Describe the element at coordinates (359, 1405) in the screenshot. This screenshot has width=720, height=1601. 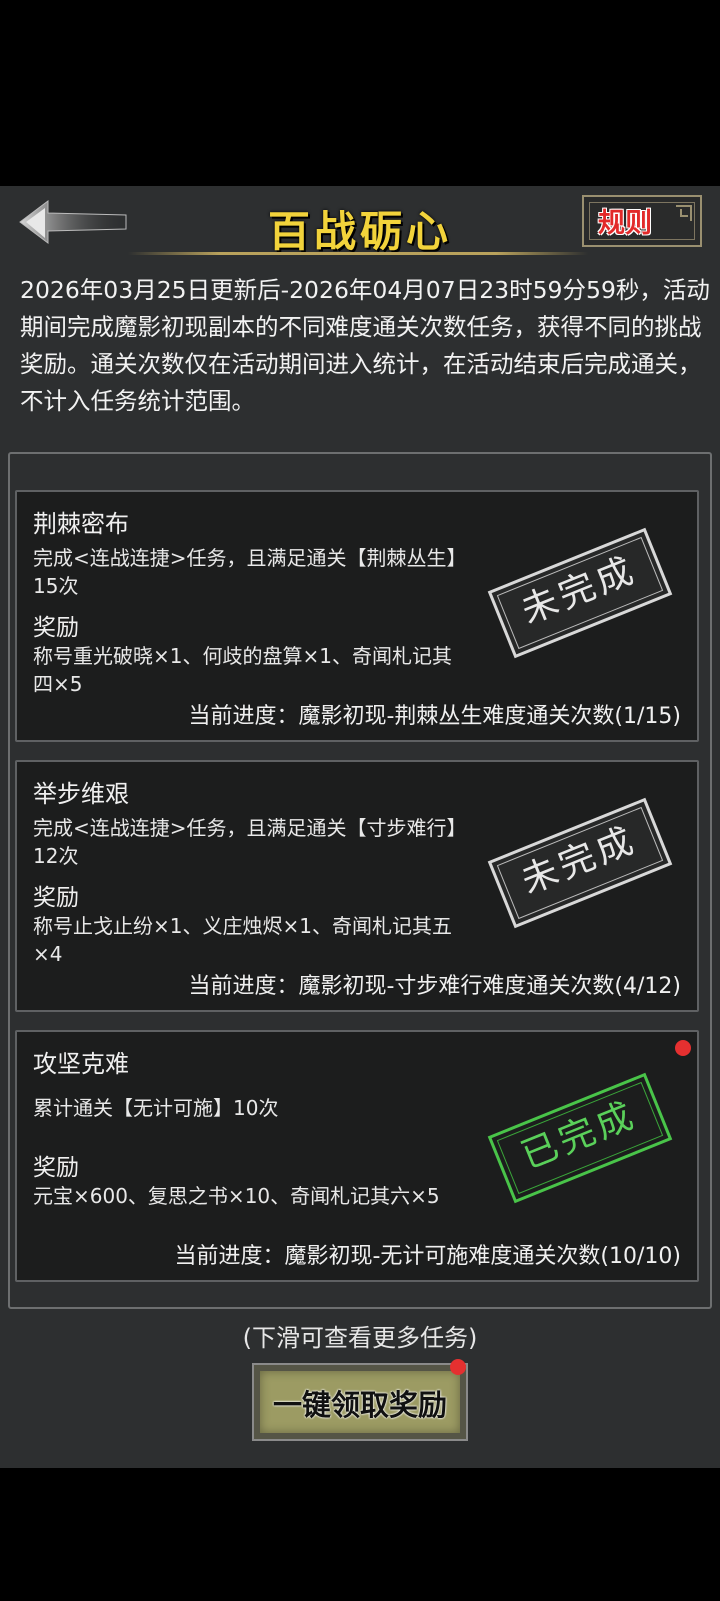
I see `claim-button-label: 一键领取奖励` at that location.